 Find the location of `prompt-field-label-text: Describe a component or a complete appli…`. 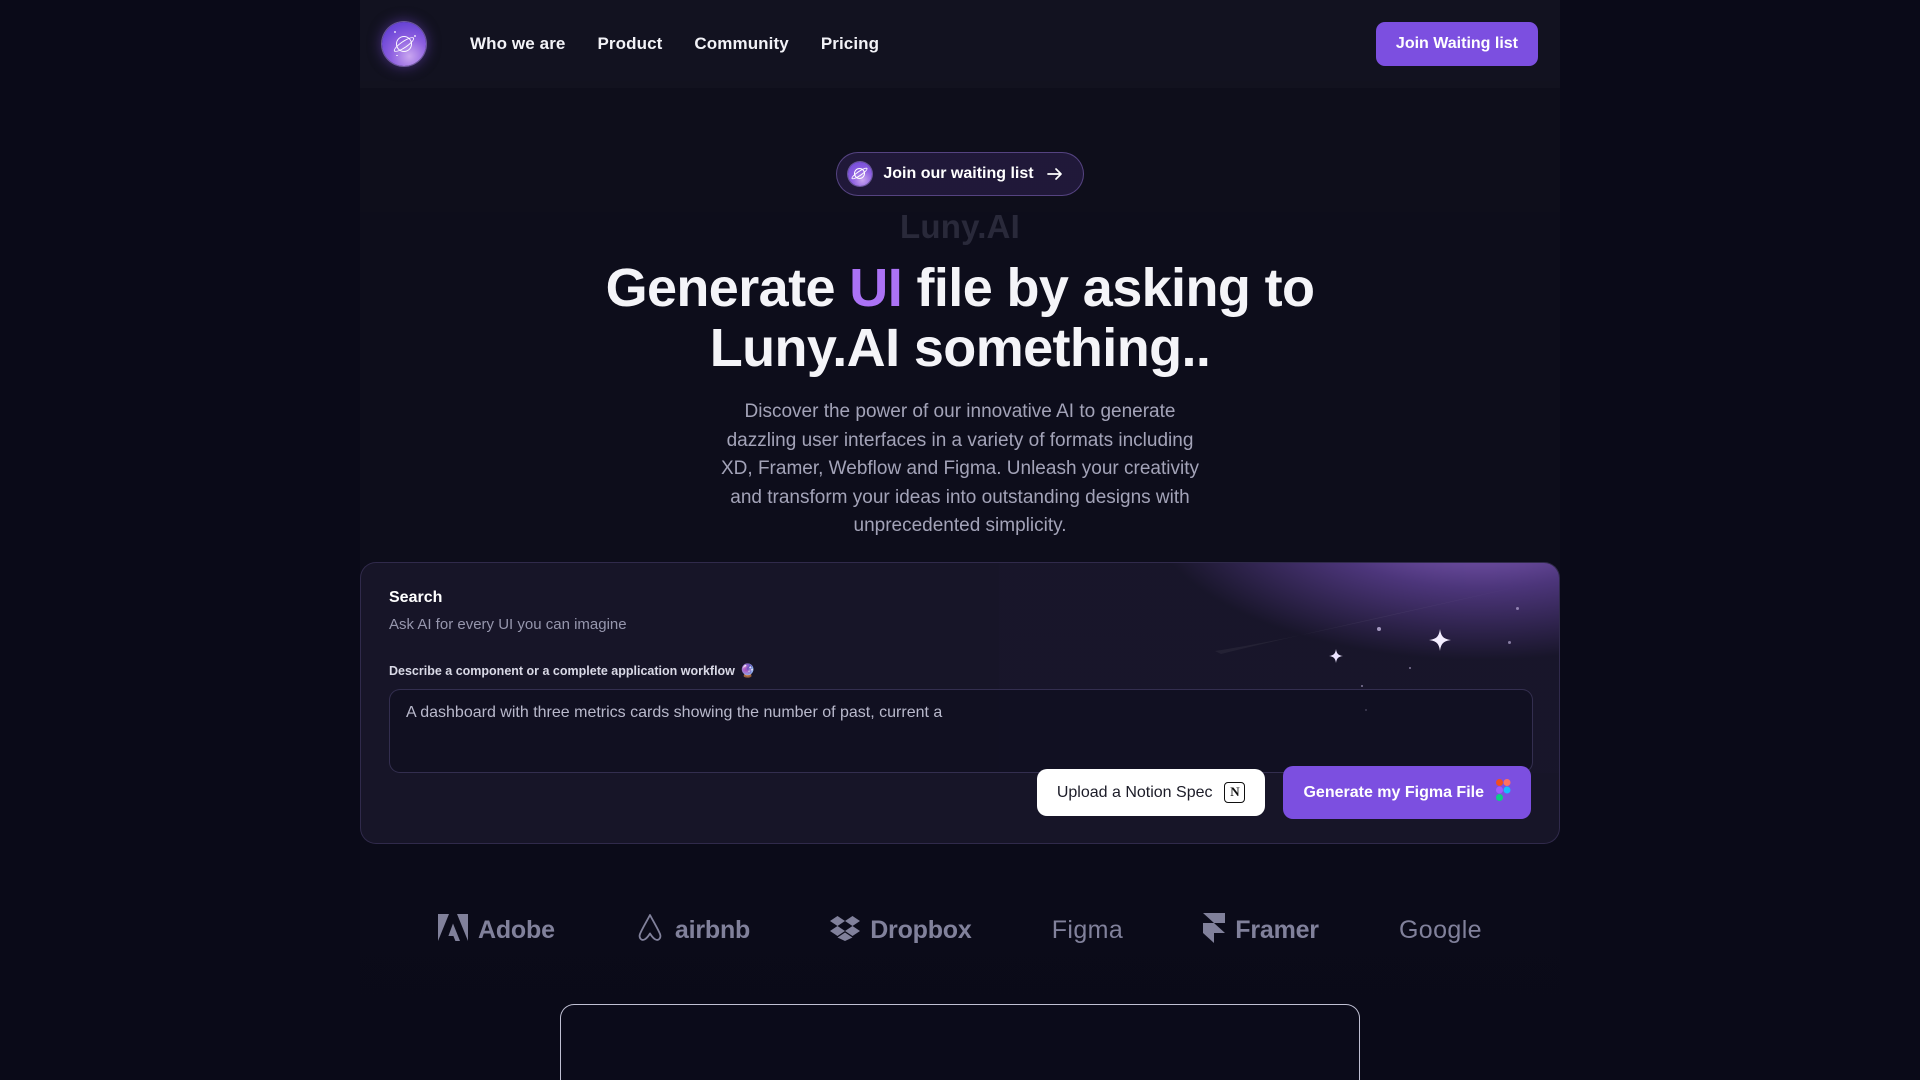

prompt-field-label-text: Describe a component or a complete appli… is located at coordinates (562, 671).